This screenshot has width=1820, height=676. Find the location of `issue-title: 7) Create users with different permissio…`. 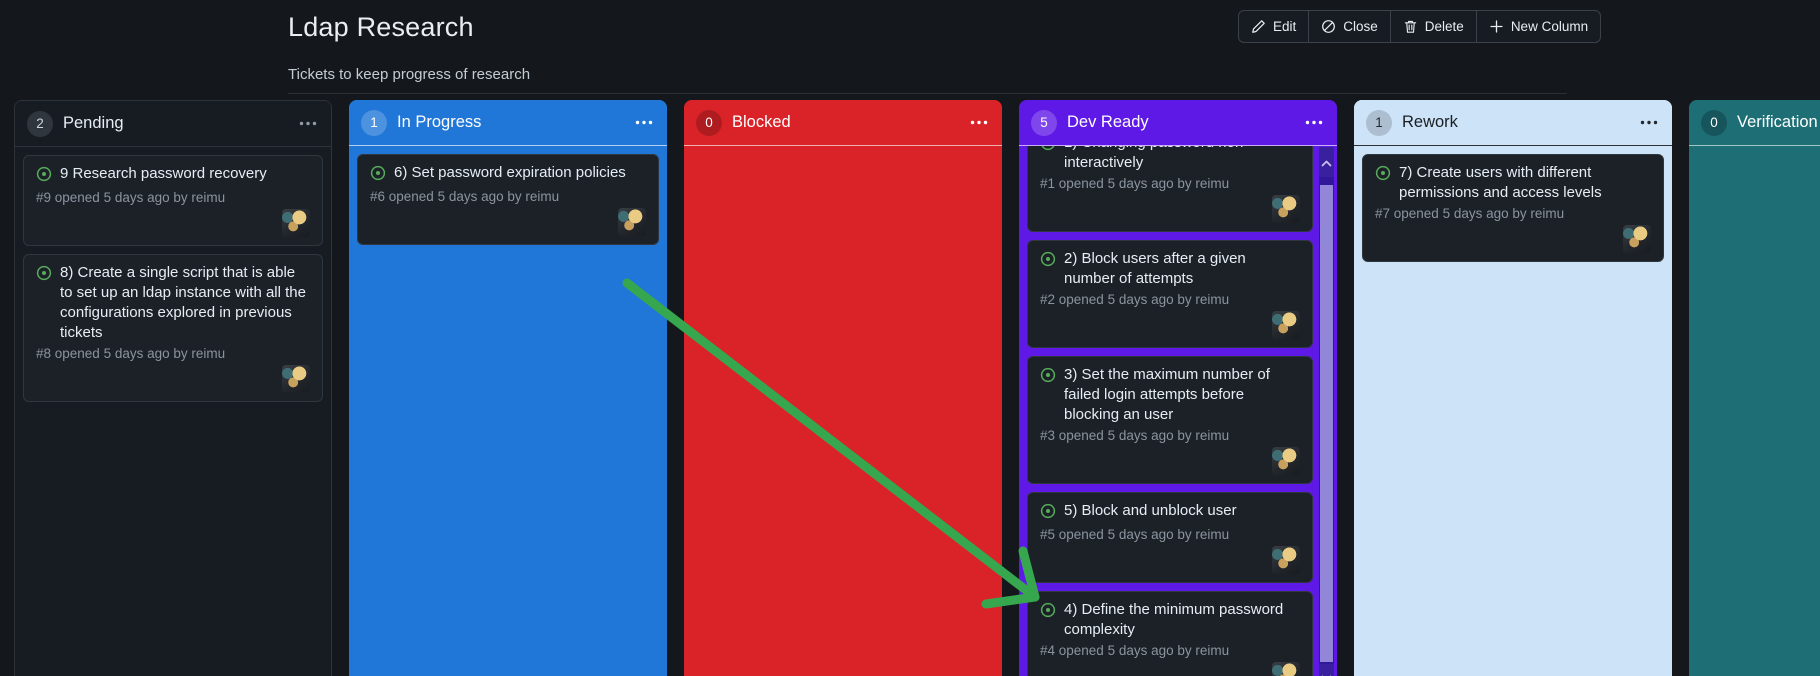

issue-title: 7) Create users with different permissio… is located at coordinates (1525, 183).